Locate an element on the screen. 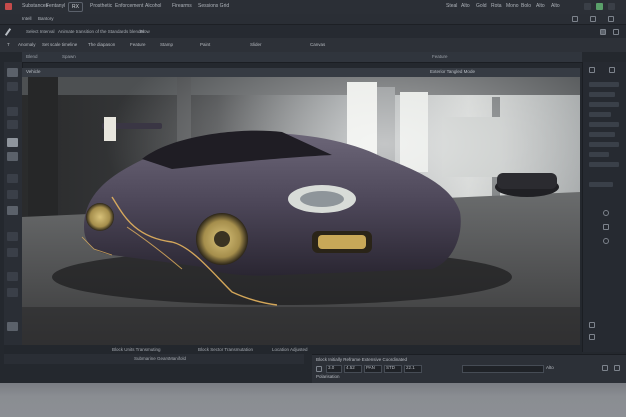  menu-item: Enforcement is located at coordinates (129, 6).